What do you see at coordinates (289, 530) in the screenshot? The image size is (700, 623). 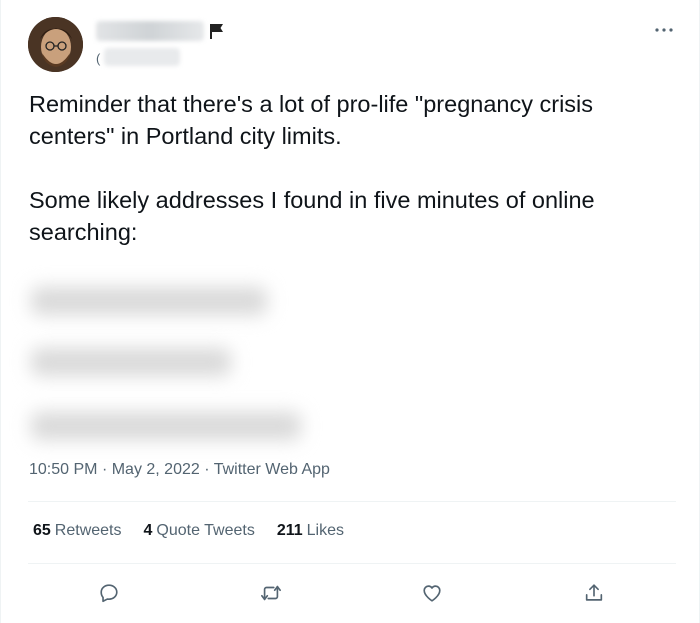 I see `likes-count: 211` at bounding box center [289, 530].